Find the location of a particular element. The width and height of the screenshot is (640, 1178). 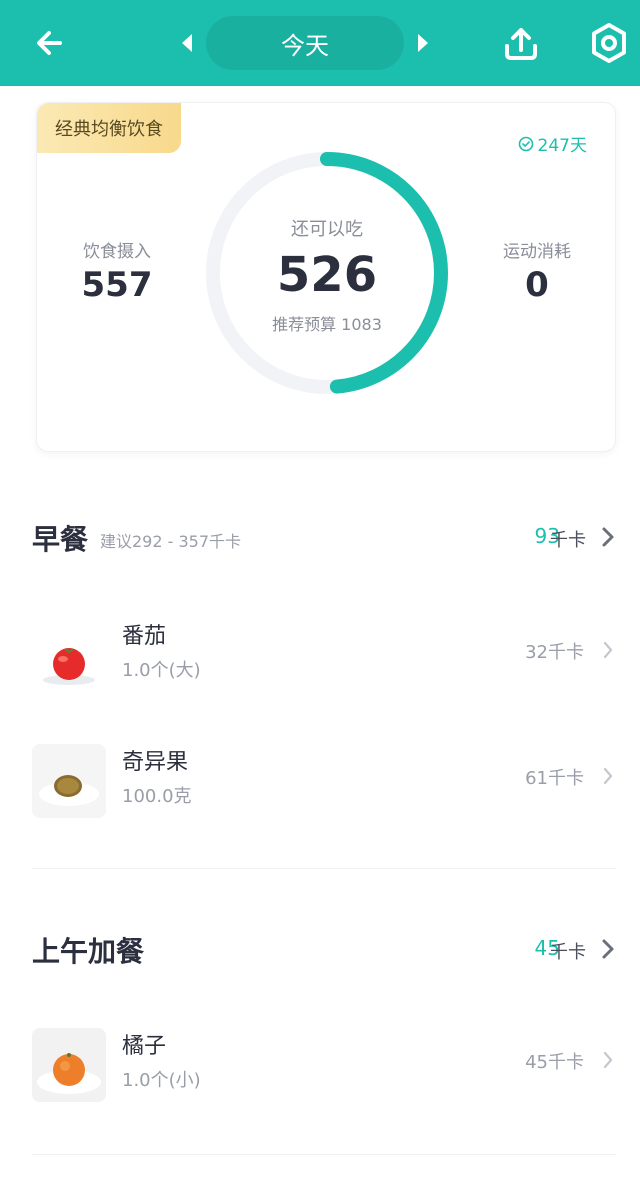

budget-text: 推荐预算 1083 is located at coordinates (327, 324).